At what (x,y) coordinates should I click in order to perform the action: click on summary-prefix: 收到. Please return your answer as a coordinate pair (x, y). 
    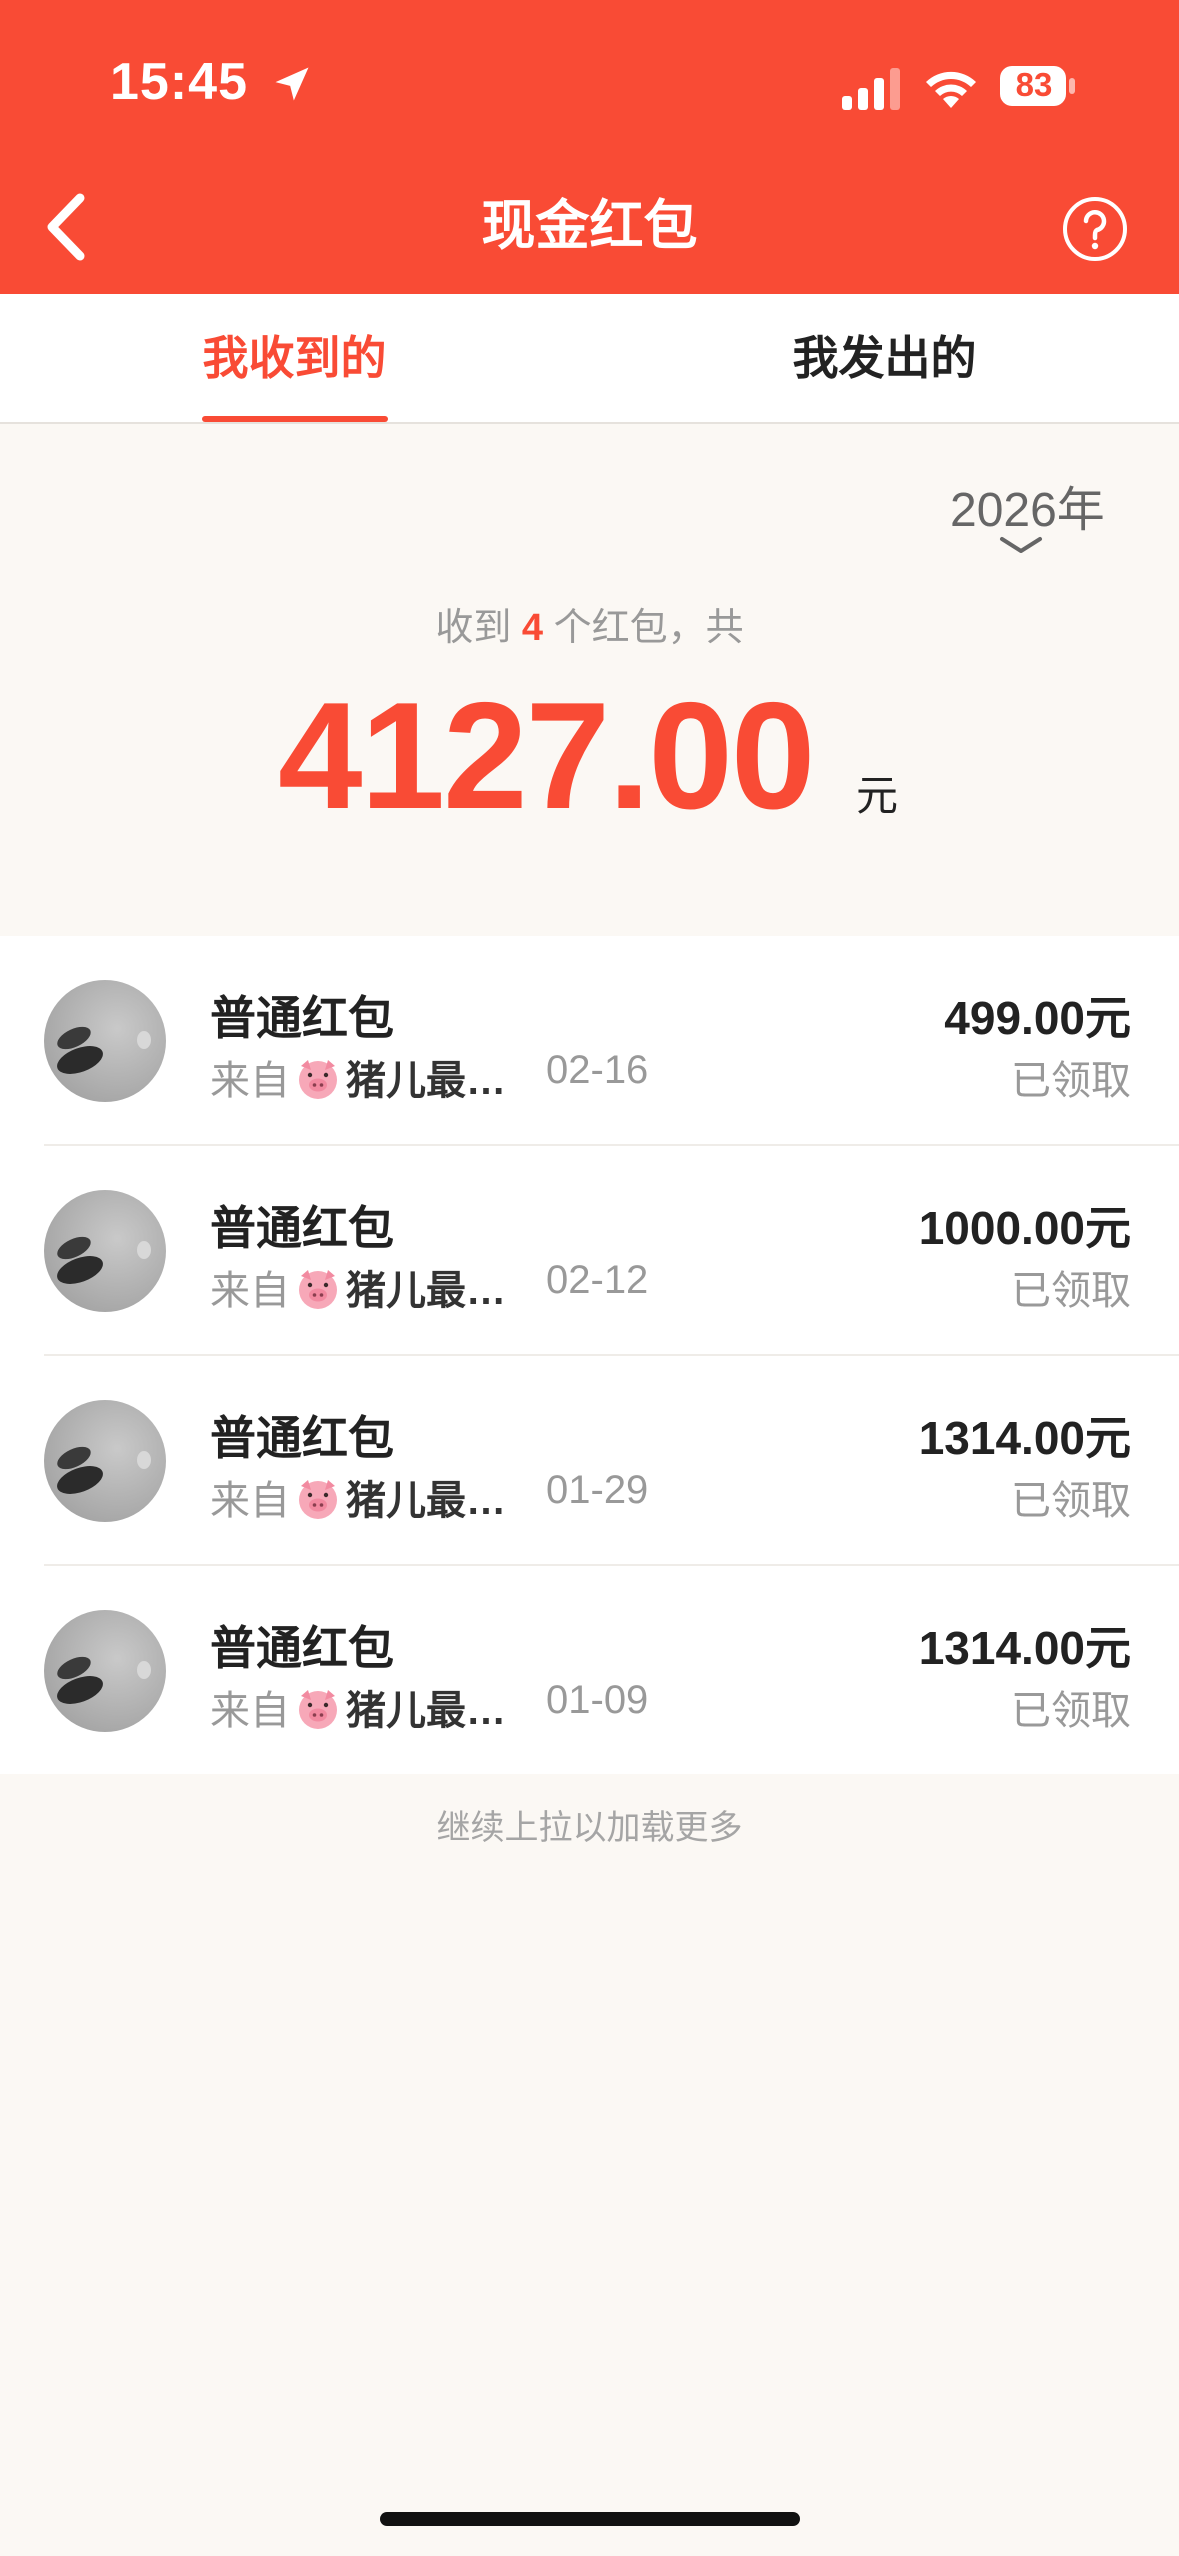
    Looking at the image, I should click on (473, 628).